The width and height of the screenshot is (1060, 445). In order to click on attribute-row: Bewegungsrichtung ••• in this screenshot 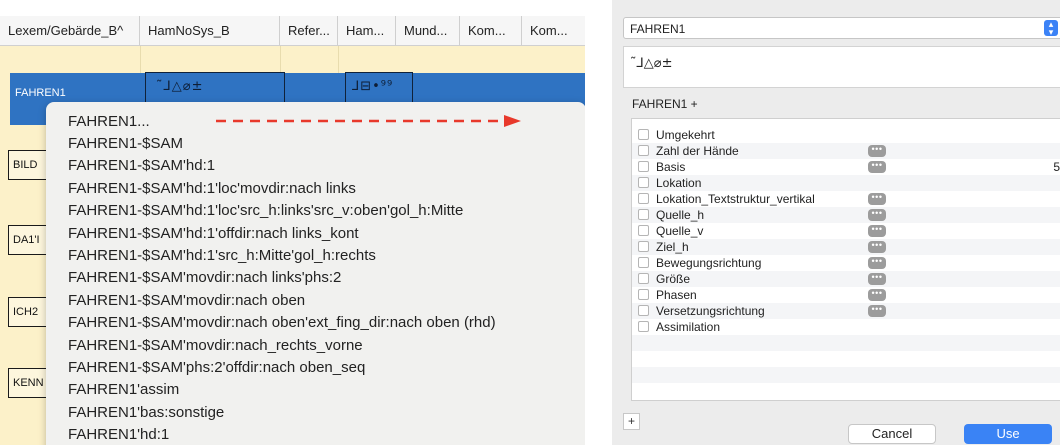, I will do `click(846, 263)`.